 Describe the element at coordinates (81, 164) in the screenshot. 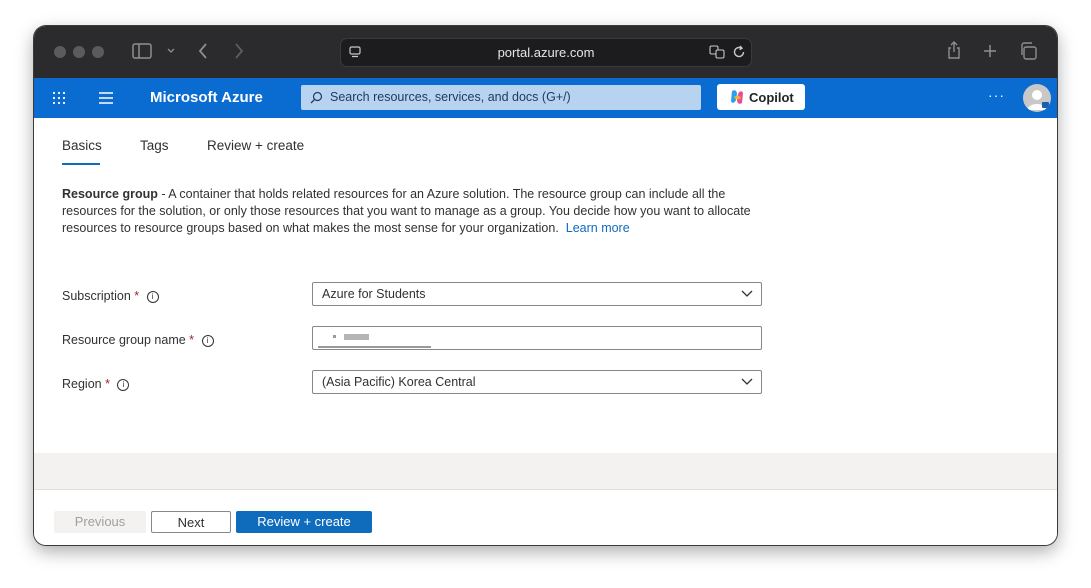

I see `active-tab-indicator` at that location.